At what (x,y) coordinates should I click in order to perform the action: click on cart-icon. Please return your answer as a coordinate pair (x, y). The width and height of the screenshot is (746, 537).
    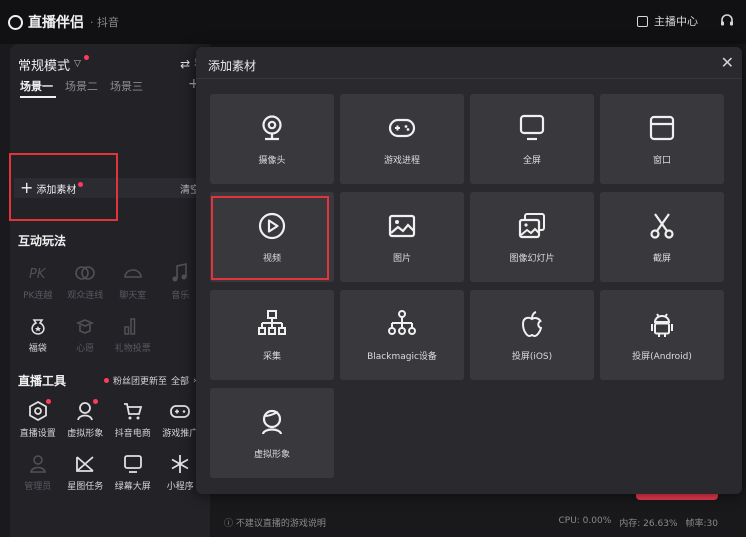
    Looking at the image, I should click on (133, 411).